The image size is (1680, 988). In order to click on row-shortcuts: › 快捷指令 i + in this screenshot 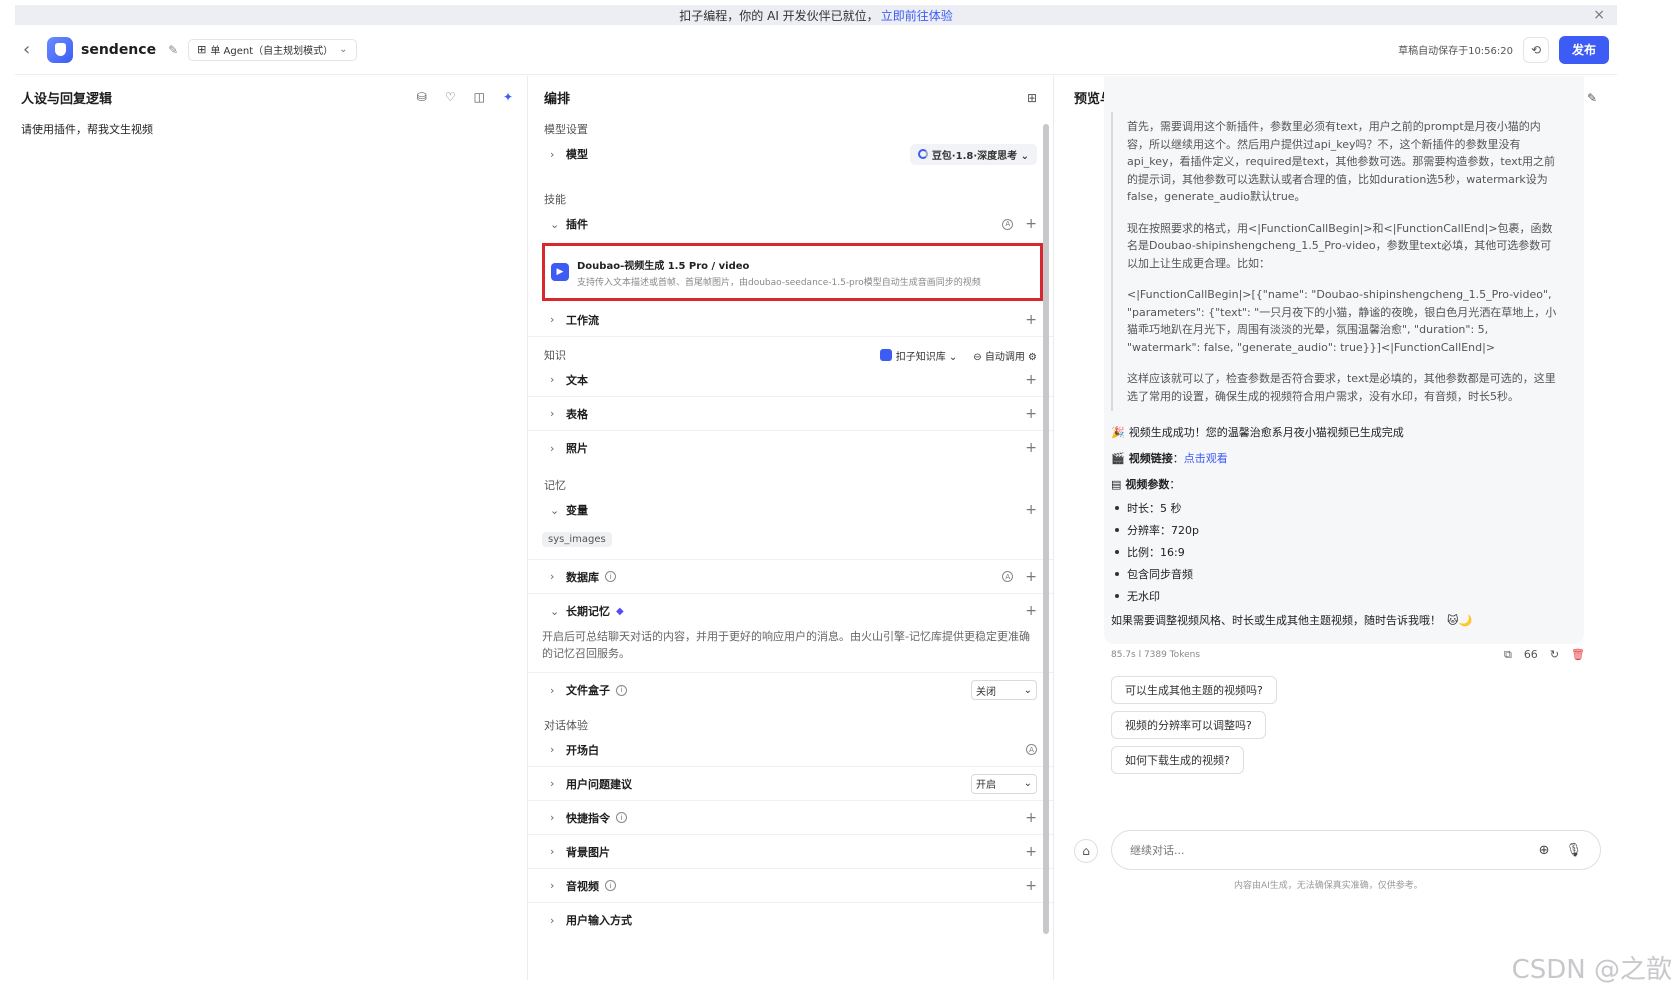, I will do `click(790, 818)`.